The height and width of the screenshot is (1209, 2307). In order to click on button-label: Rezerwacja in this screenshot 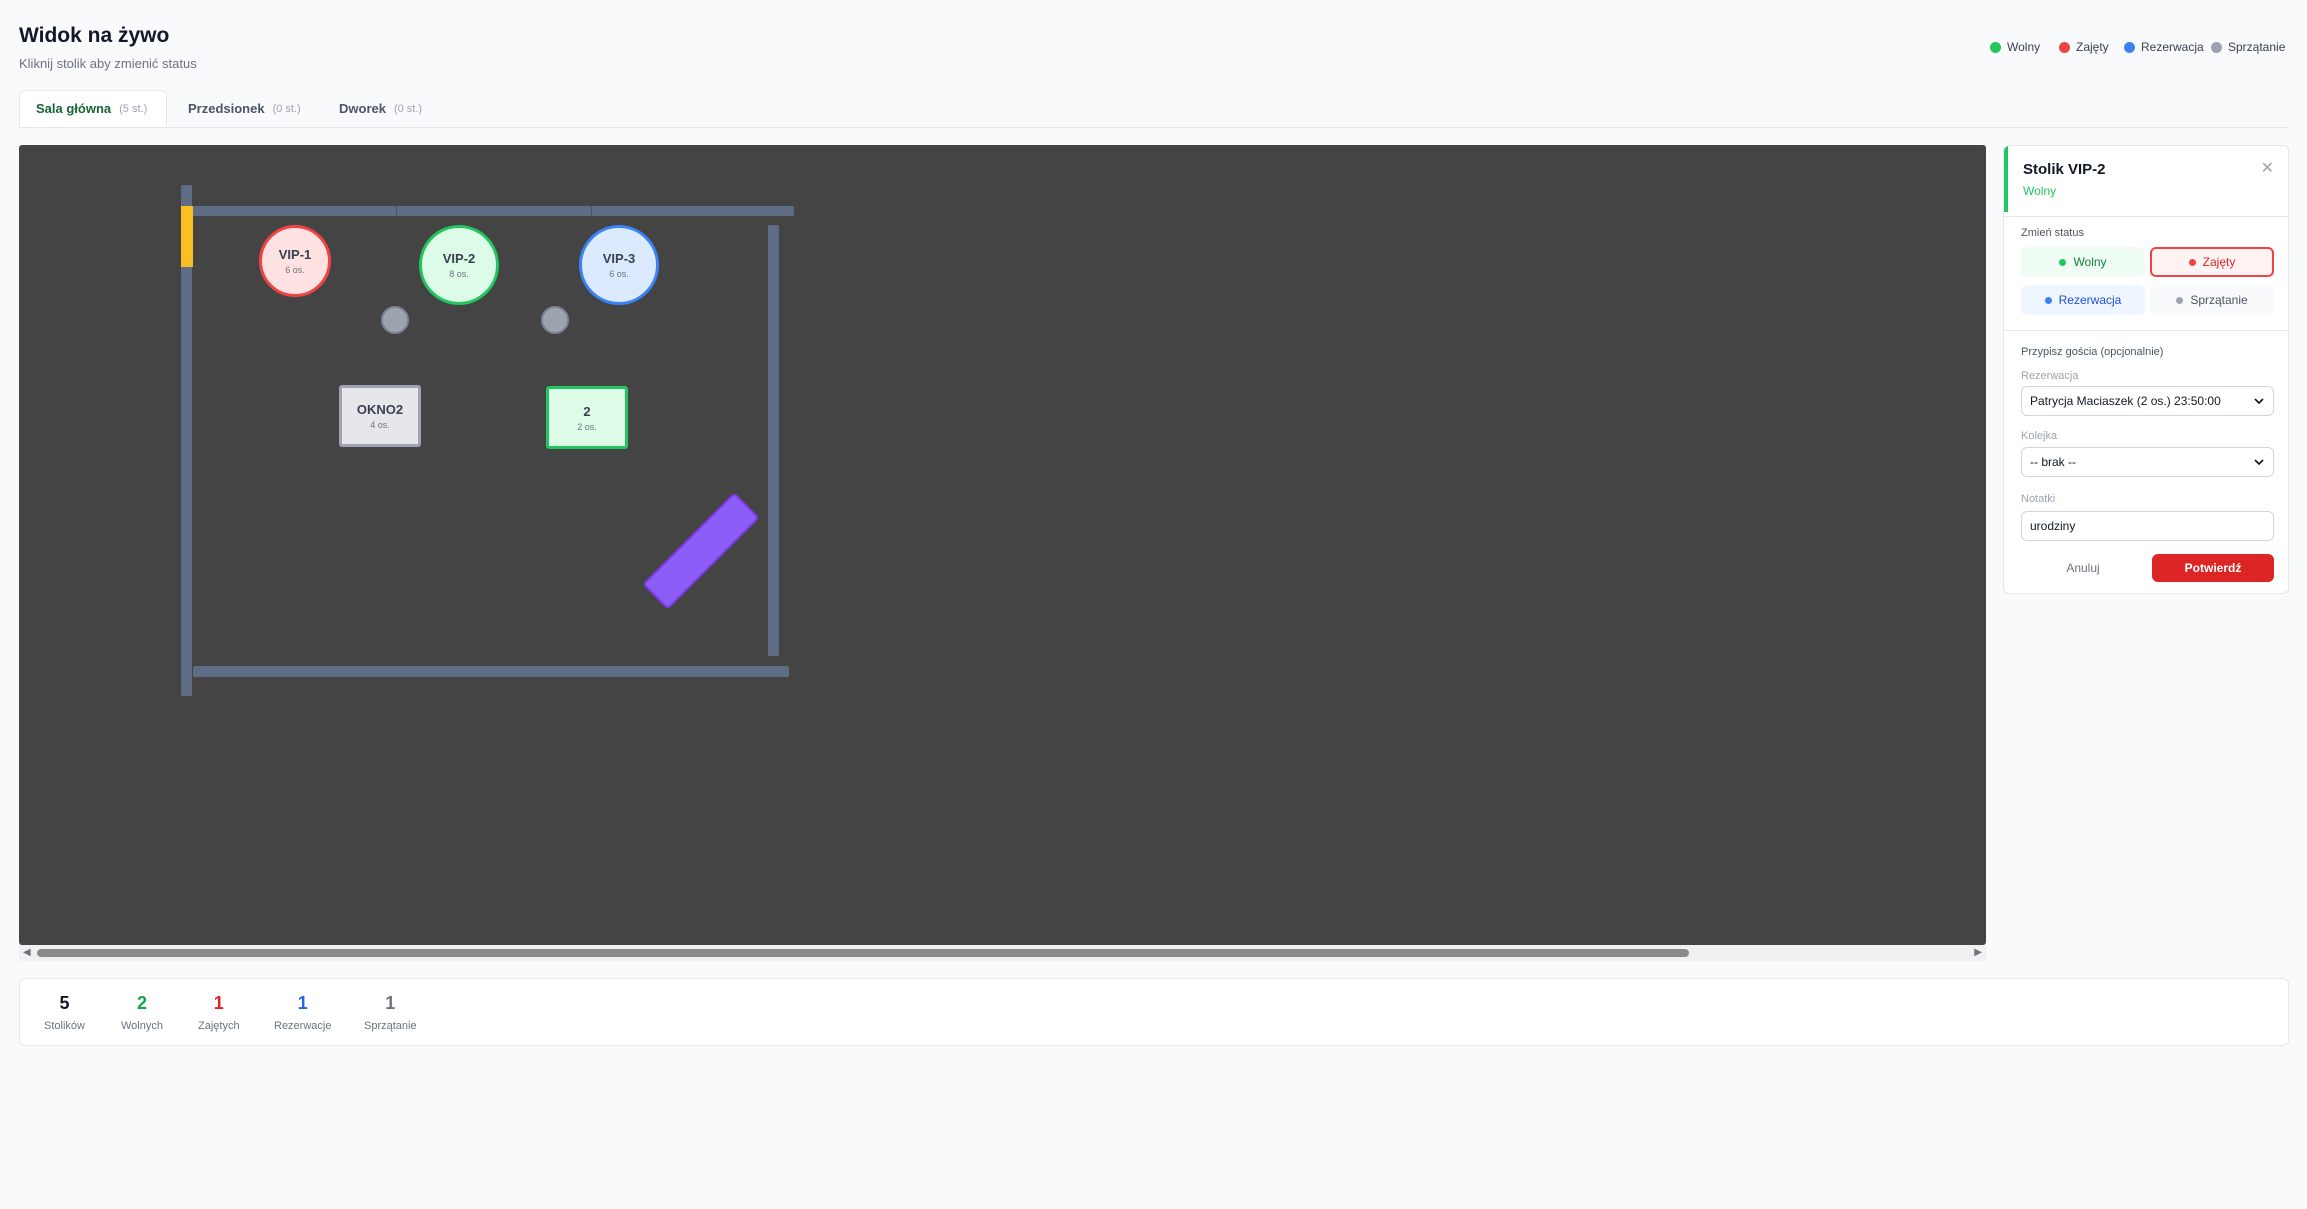, I will do `click(2090, 300)`.